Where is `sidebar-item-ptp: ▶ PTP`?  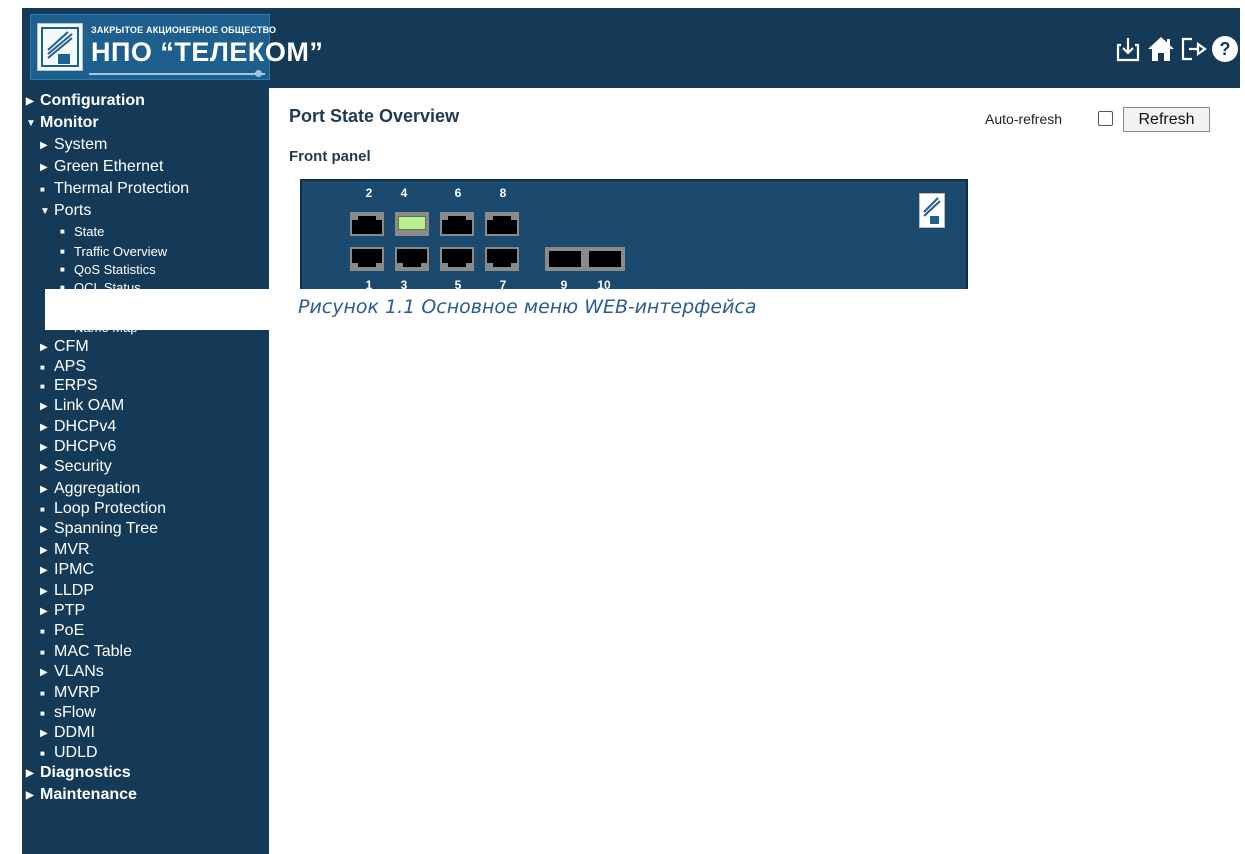
sidebar-item-ptp: ▶ PTP is located at coordinates (62, 611).